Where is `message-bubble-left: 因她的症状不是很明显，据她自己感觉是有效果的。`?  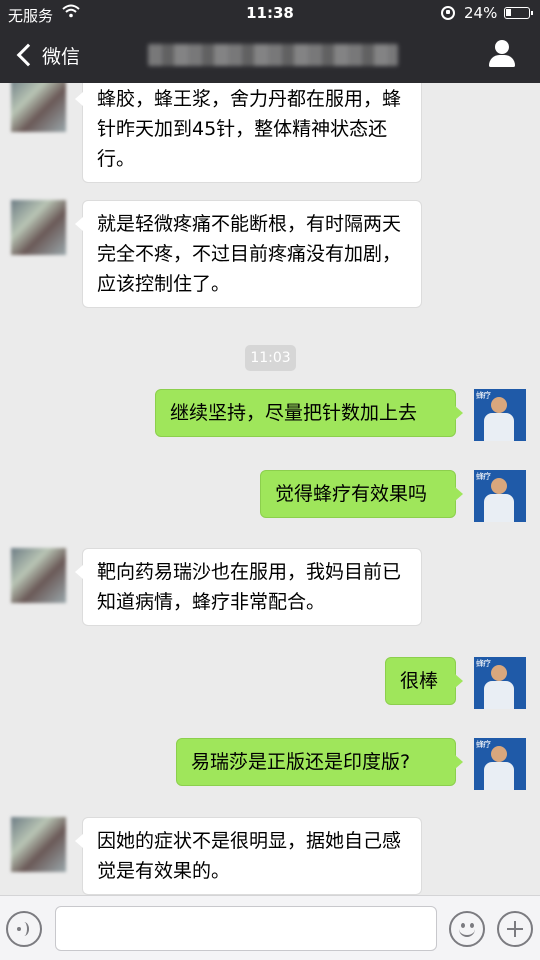
message-bubble-left: 因她的症状不是很明显，据她自己感觉是有效果的。 is located at coordinates (248, 856).